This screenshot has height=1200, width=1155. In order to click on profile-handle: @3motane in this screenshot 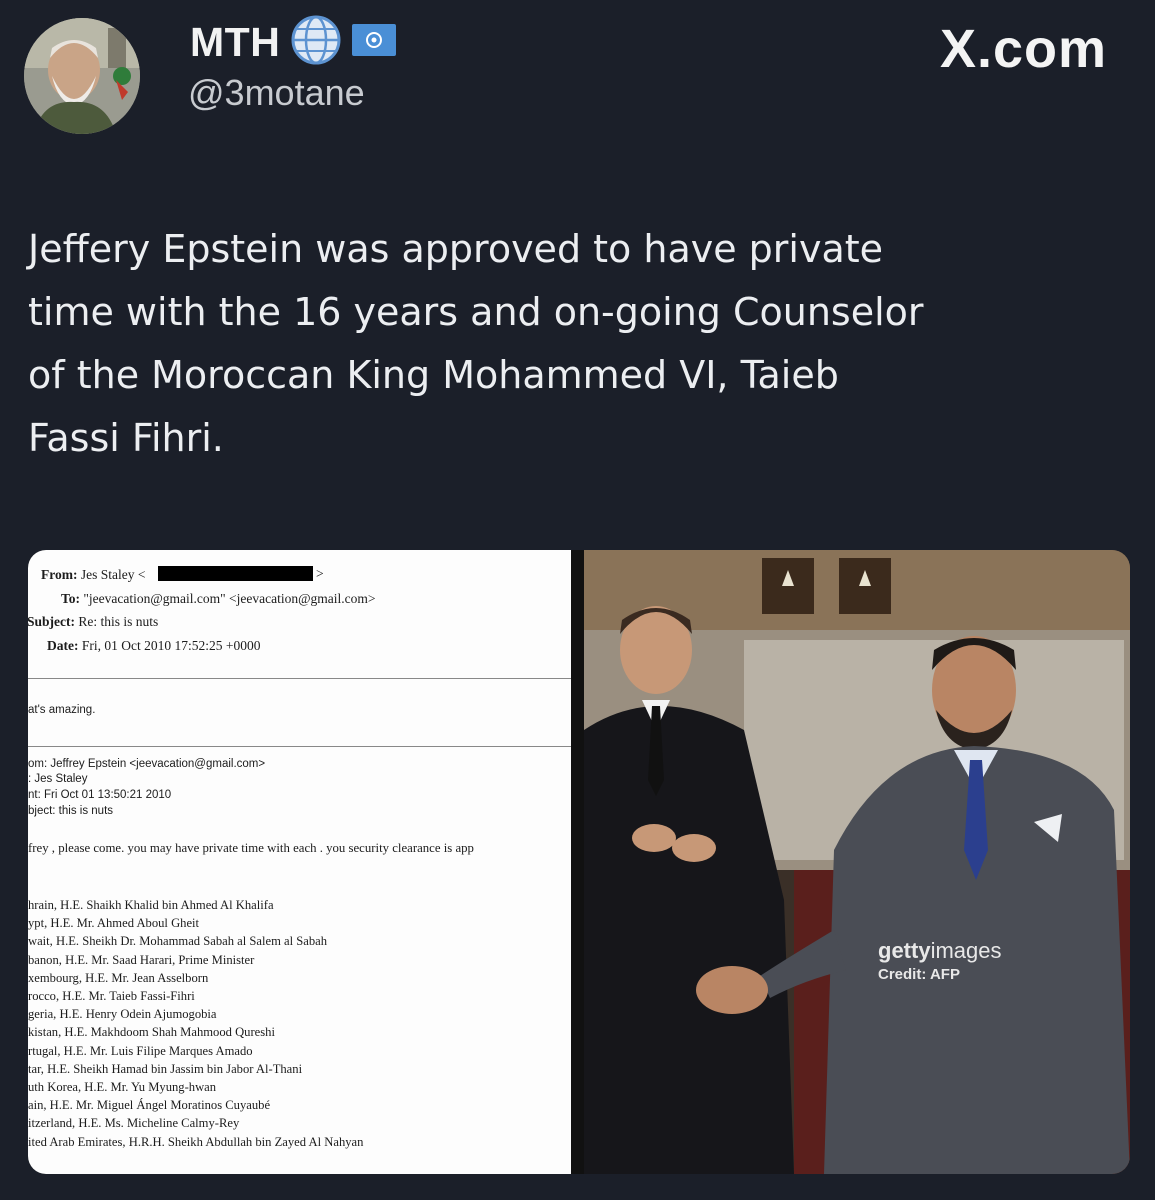, I will do `click(276, 93)`.